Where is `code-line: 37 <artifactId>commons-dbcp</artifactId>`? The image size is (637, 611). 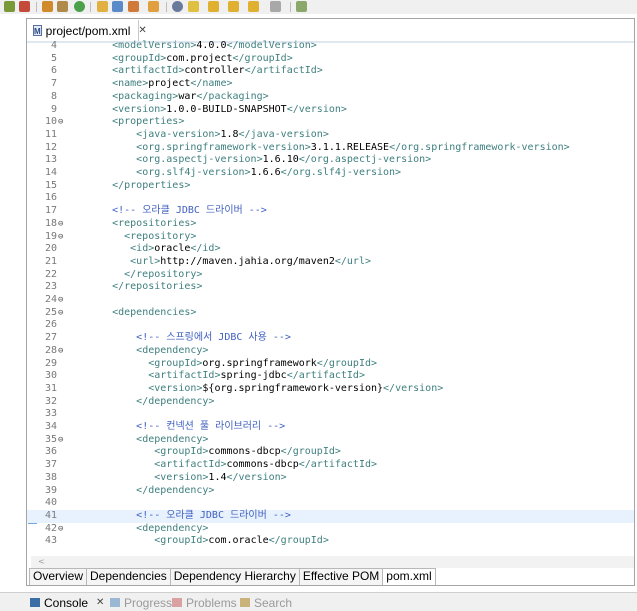
code-line: 37 <artifactId>commons-dbcp</artifactId> is located at coordinates (330, 465).